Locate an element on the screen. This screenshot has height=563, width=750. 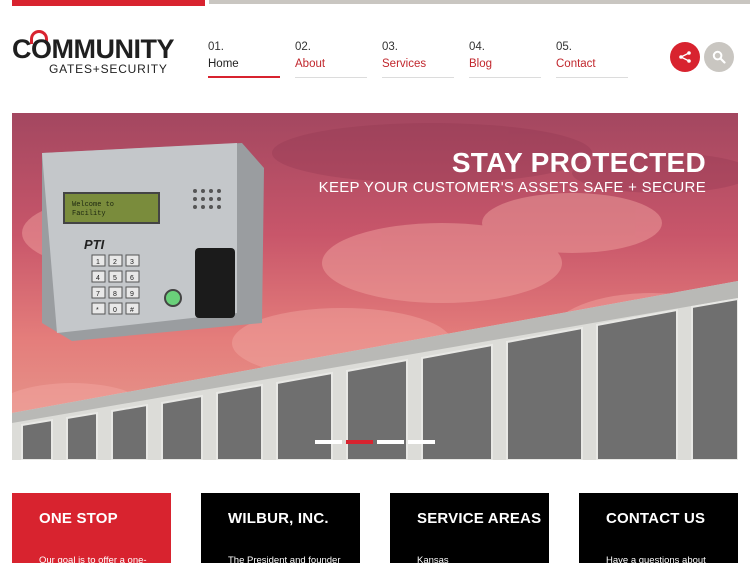
nav-item-label: Services is located at coordinates (404, 64).